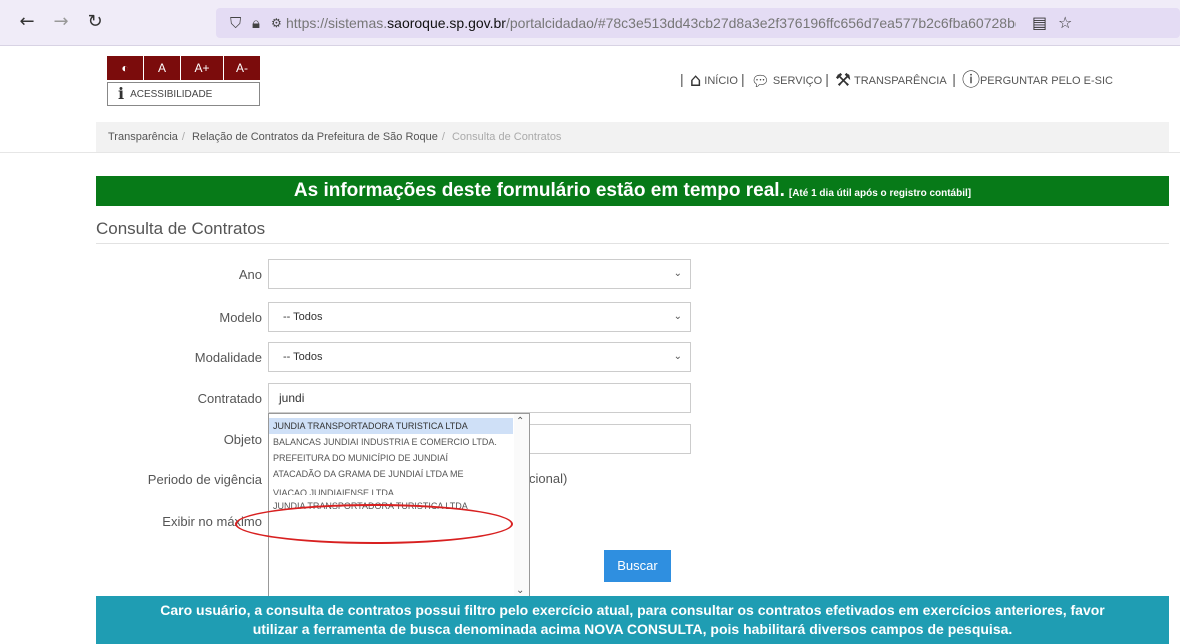 This screenshot has height=644, width=1180. What do you see at coordinates (479, 398) in the screenshot?
I see `contratado-input: jundi` at bounding box center [479, 398].